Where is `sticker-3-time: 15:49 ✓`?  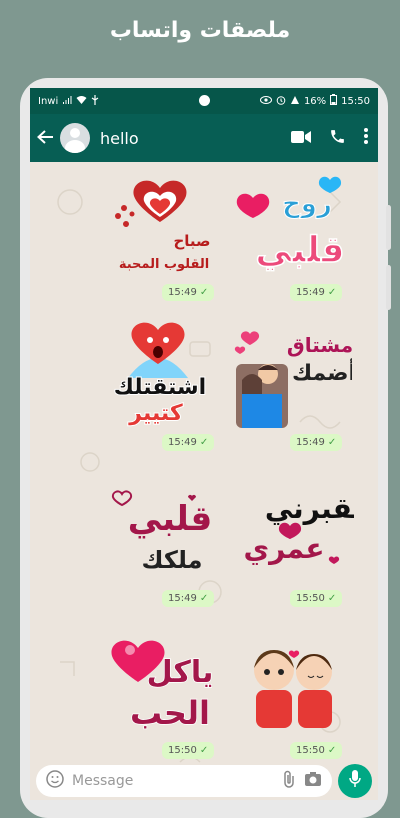 sticker-3-time: 15:49 ✓ is located at coordinates (316, 442).